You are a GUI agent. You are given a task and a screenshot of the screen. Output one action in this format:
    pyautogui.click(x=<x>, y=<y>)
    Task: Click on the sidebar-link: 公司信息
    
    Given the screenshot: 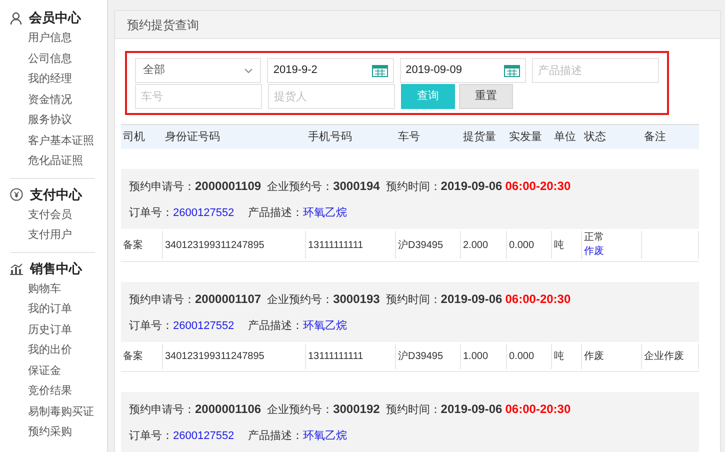 What is the action you would take?
    pyautogui.click(x=50, y=58)
    